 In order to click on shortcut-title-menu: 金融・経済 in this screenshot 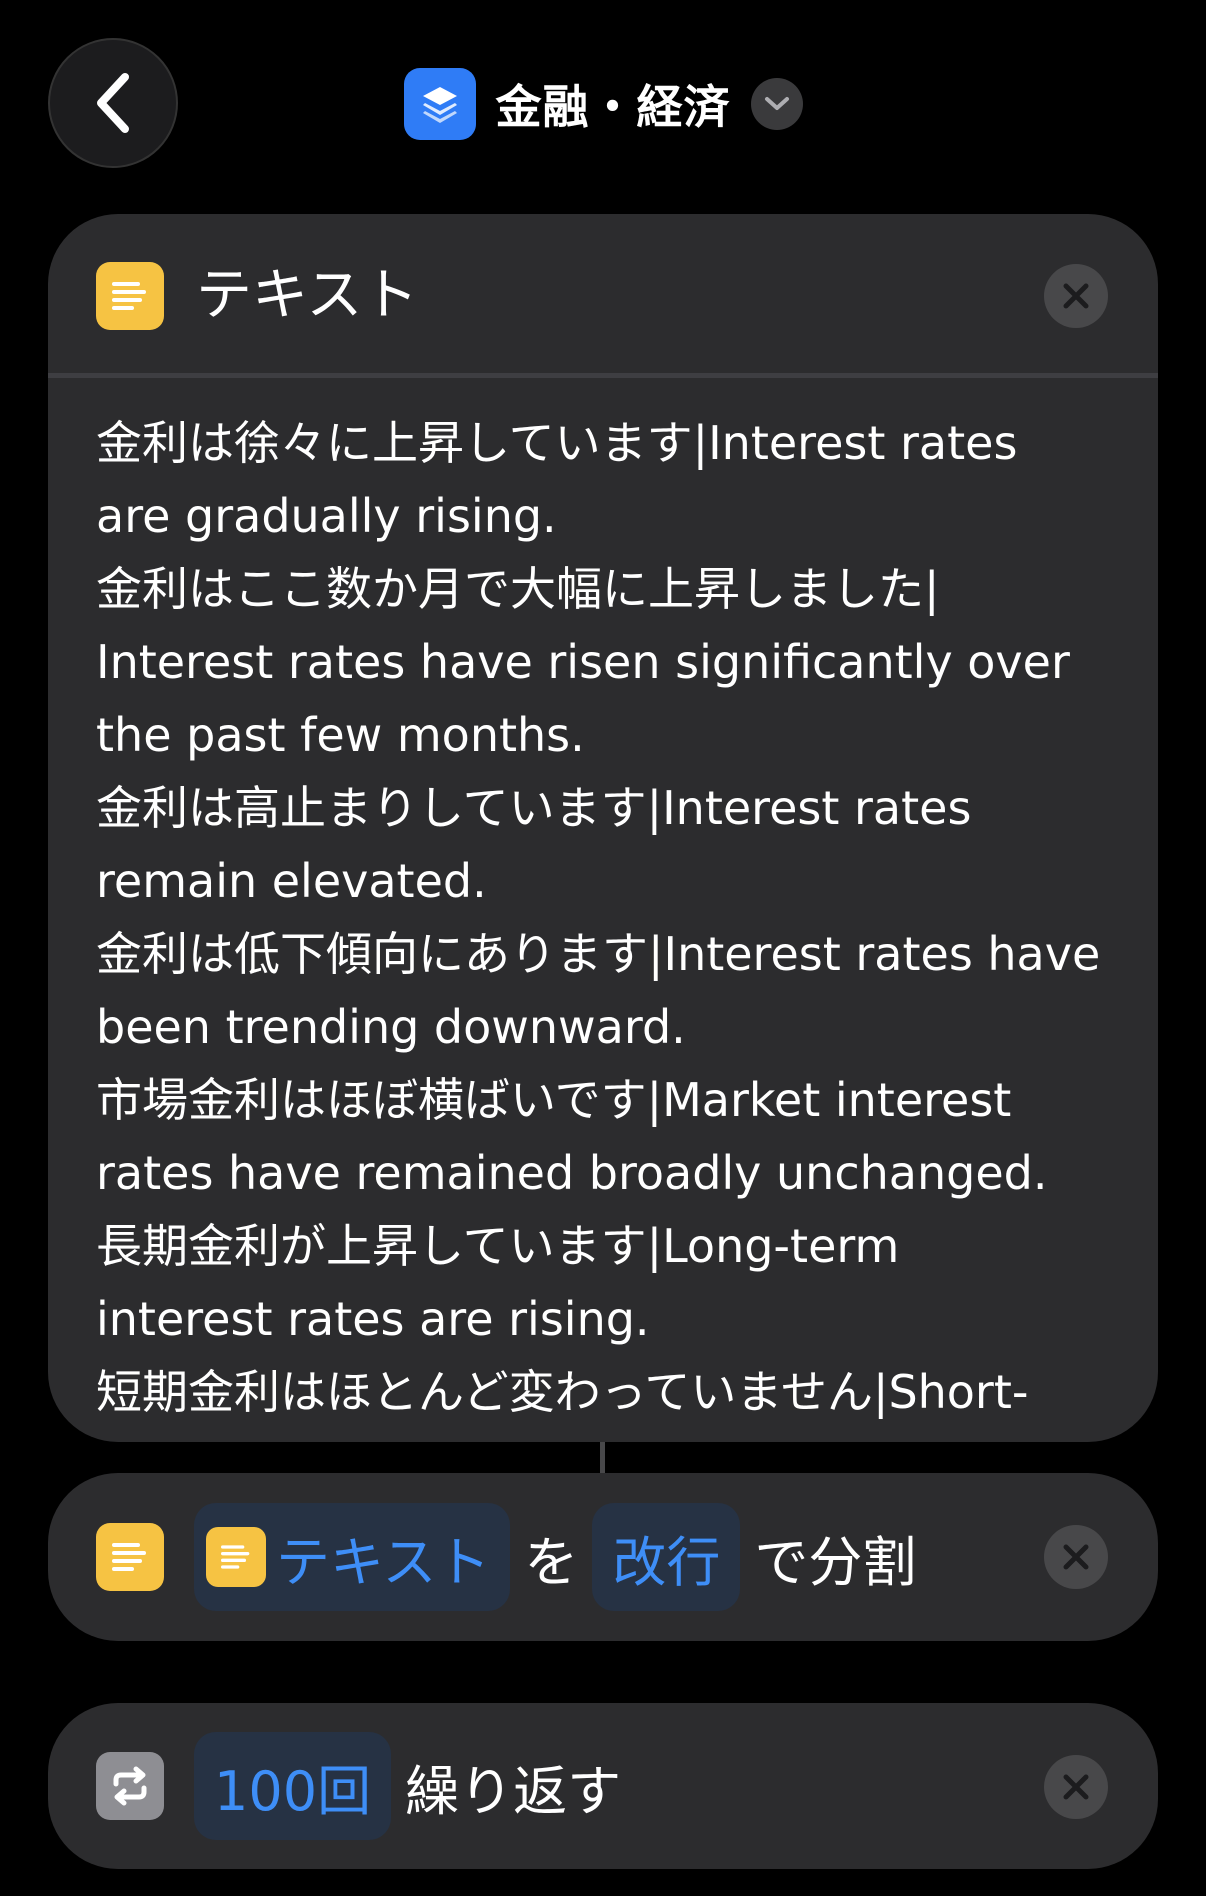, I will do `click(603, 104)`.